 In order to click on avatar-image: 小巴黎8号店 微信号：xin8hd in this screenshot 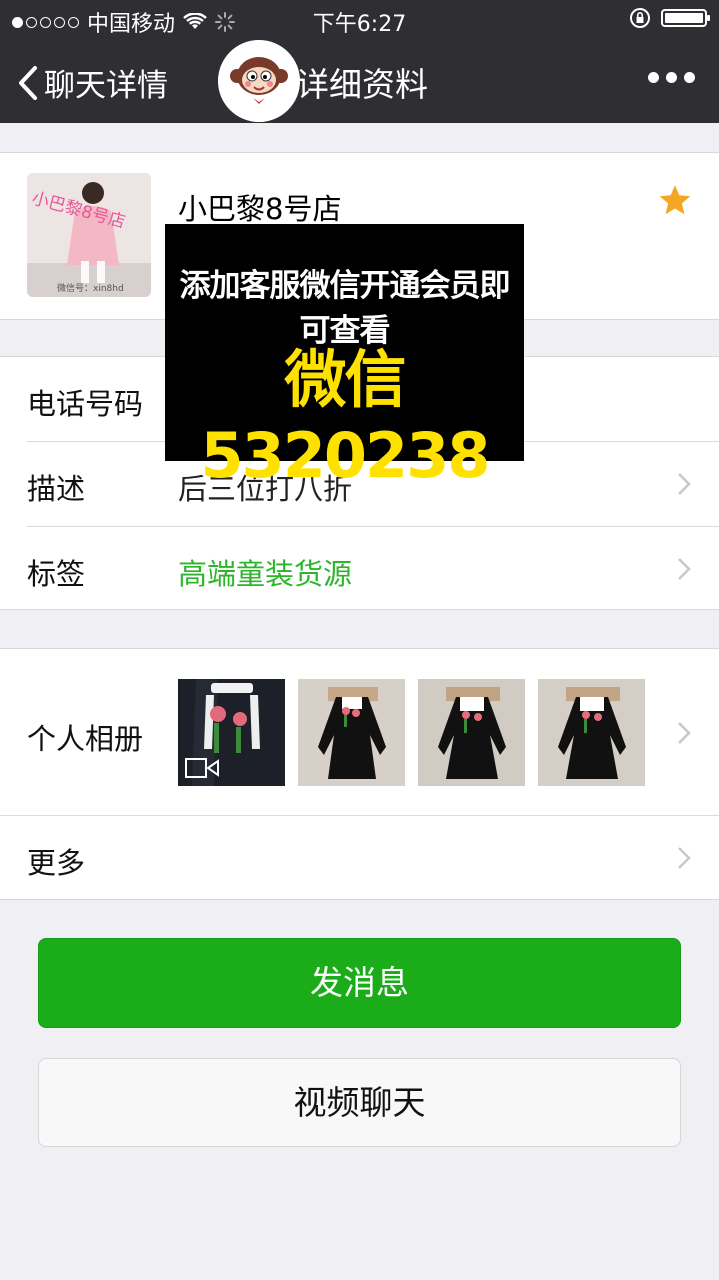, I will do `click(89, 235)`.